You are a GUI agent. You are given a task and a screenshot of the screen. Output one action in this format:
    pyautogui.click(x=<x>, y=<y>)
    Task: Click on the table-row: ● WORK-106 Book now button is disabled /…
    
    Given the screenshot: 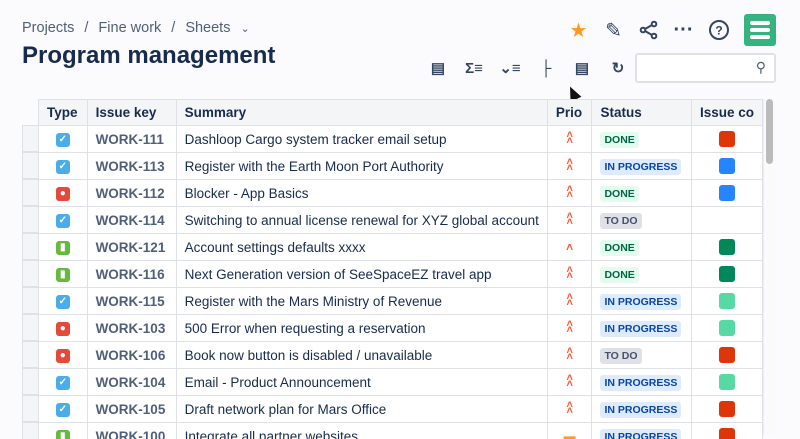 What is the action you would take?
    pyautogui.click(x=401, y=355)
    